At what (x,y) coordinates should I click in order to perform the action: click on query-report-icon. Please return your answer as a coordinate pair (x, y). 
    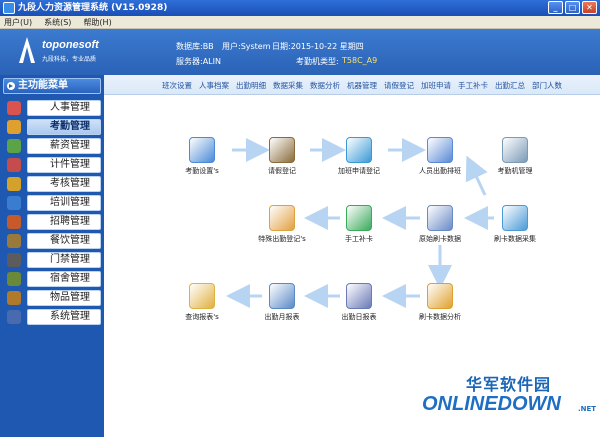
    Looking at the image, I should click on (202, 296).